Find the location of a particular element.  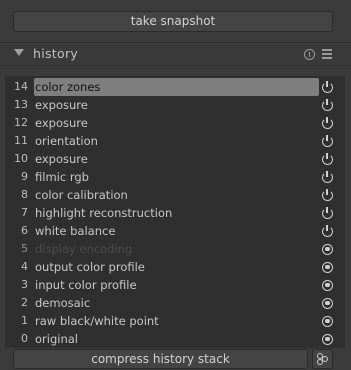

history-item-number: 1 is located at coordinates (24, 320).